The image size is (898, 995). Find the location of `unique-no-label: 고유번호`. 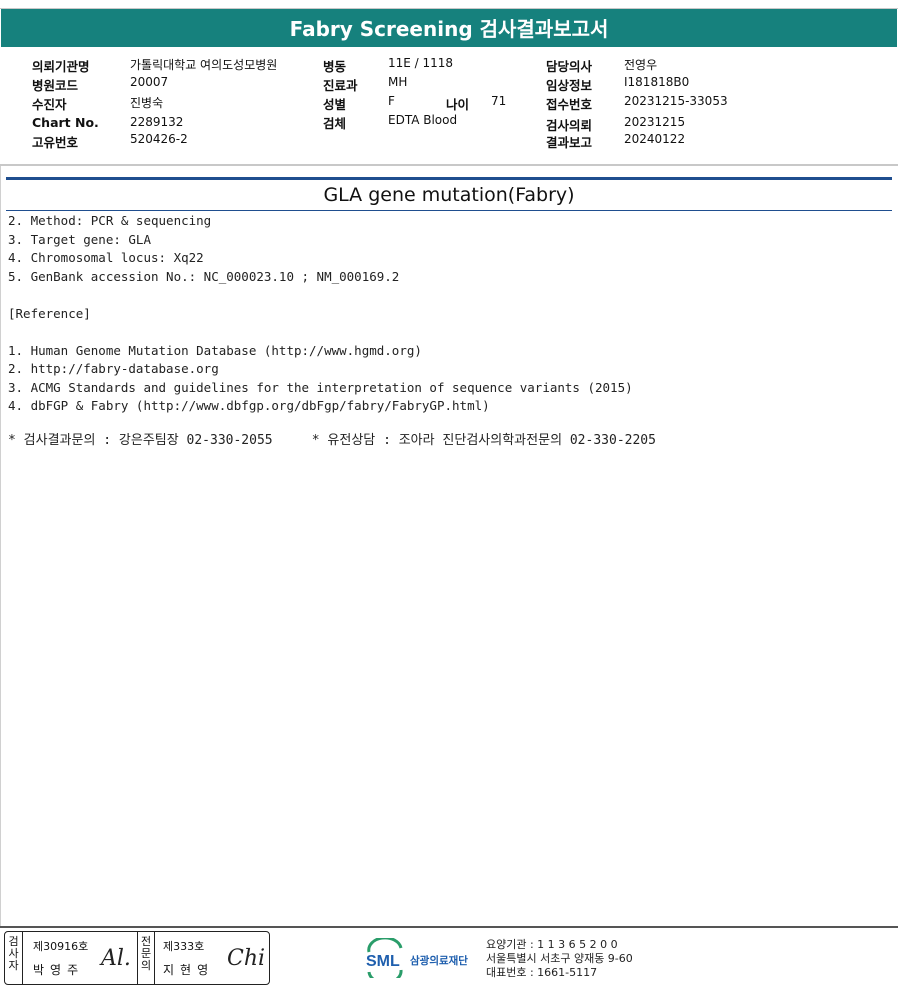

unique-no-label: 고유번호 is located at coordinates (55, 142).